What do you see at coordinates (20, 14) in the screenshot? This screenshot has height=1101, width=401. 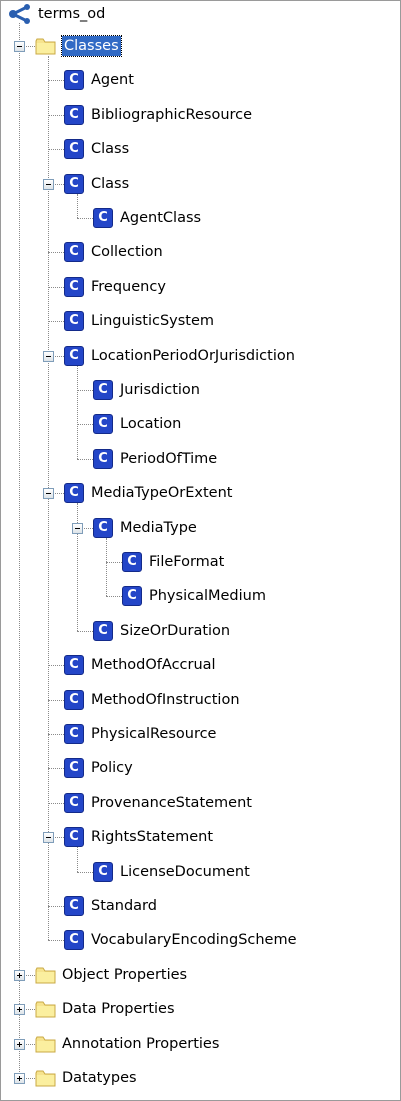 I see `ontology-icon` at bounding box center [20, 14].